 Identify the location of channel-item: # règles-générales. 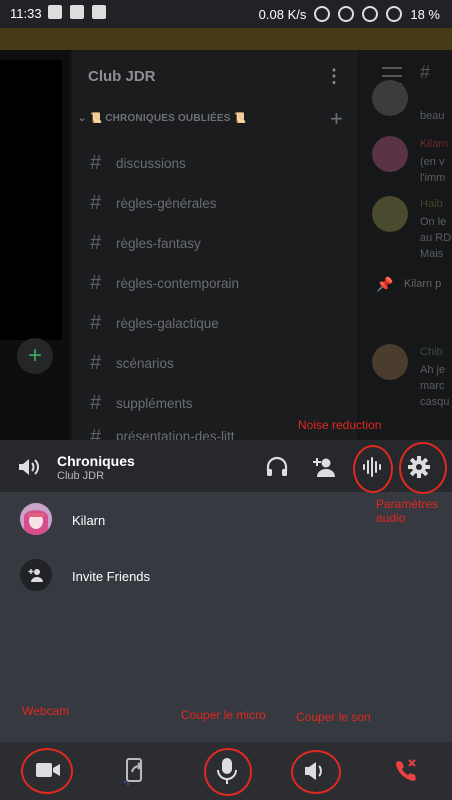
(153, 203).